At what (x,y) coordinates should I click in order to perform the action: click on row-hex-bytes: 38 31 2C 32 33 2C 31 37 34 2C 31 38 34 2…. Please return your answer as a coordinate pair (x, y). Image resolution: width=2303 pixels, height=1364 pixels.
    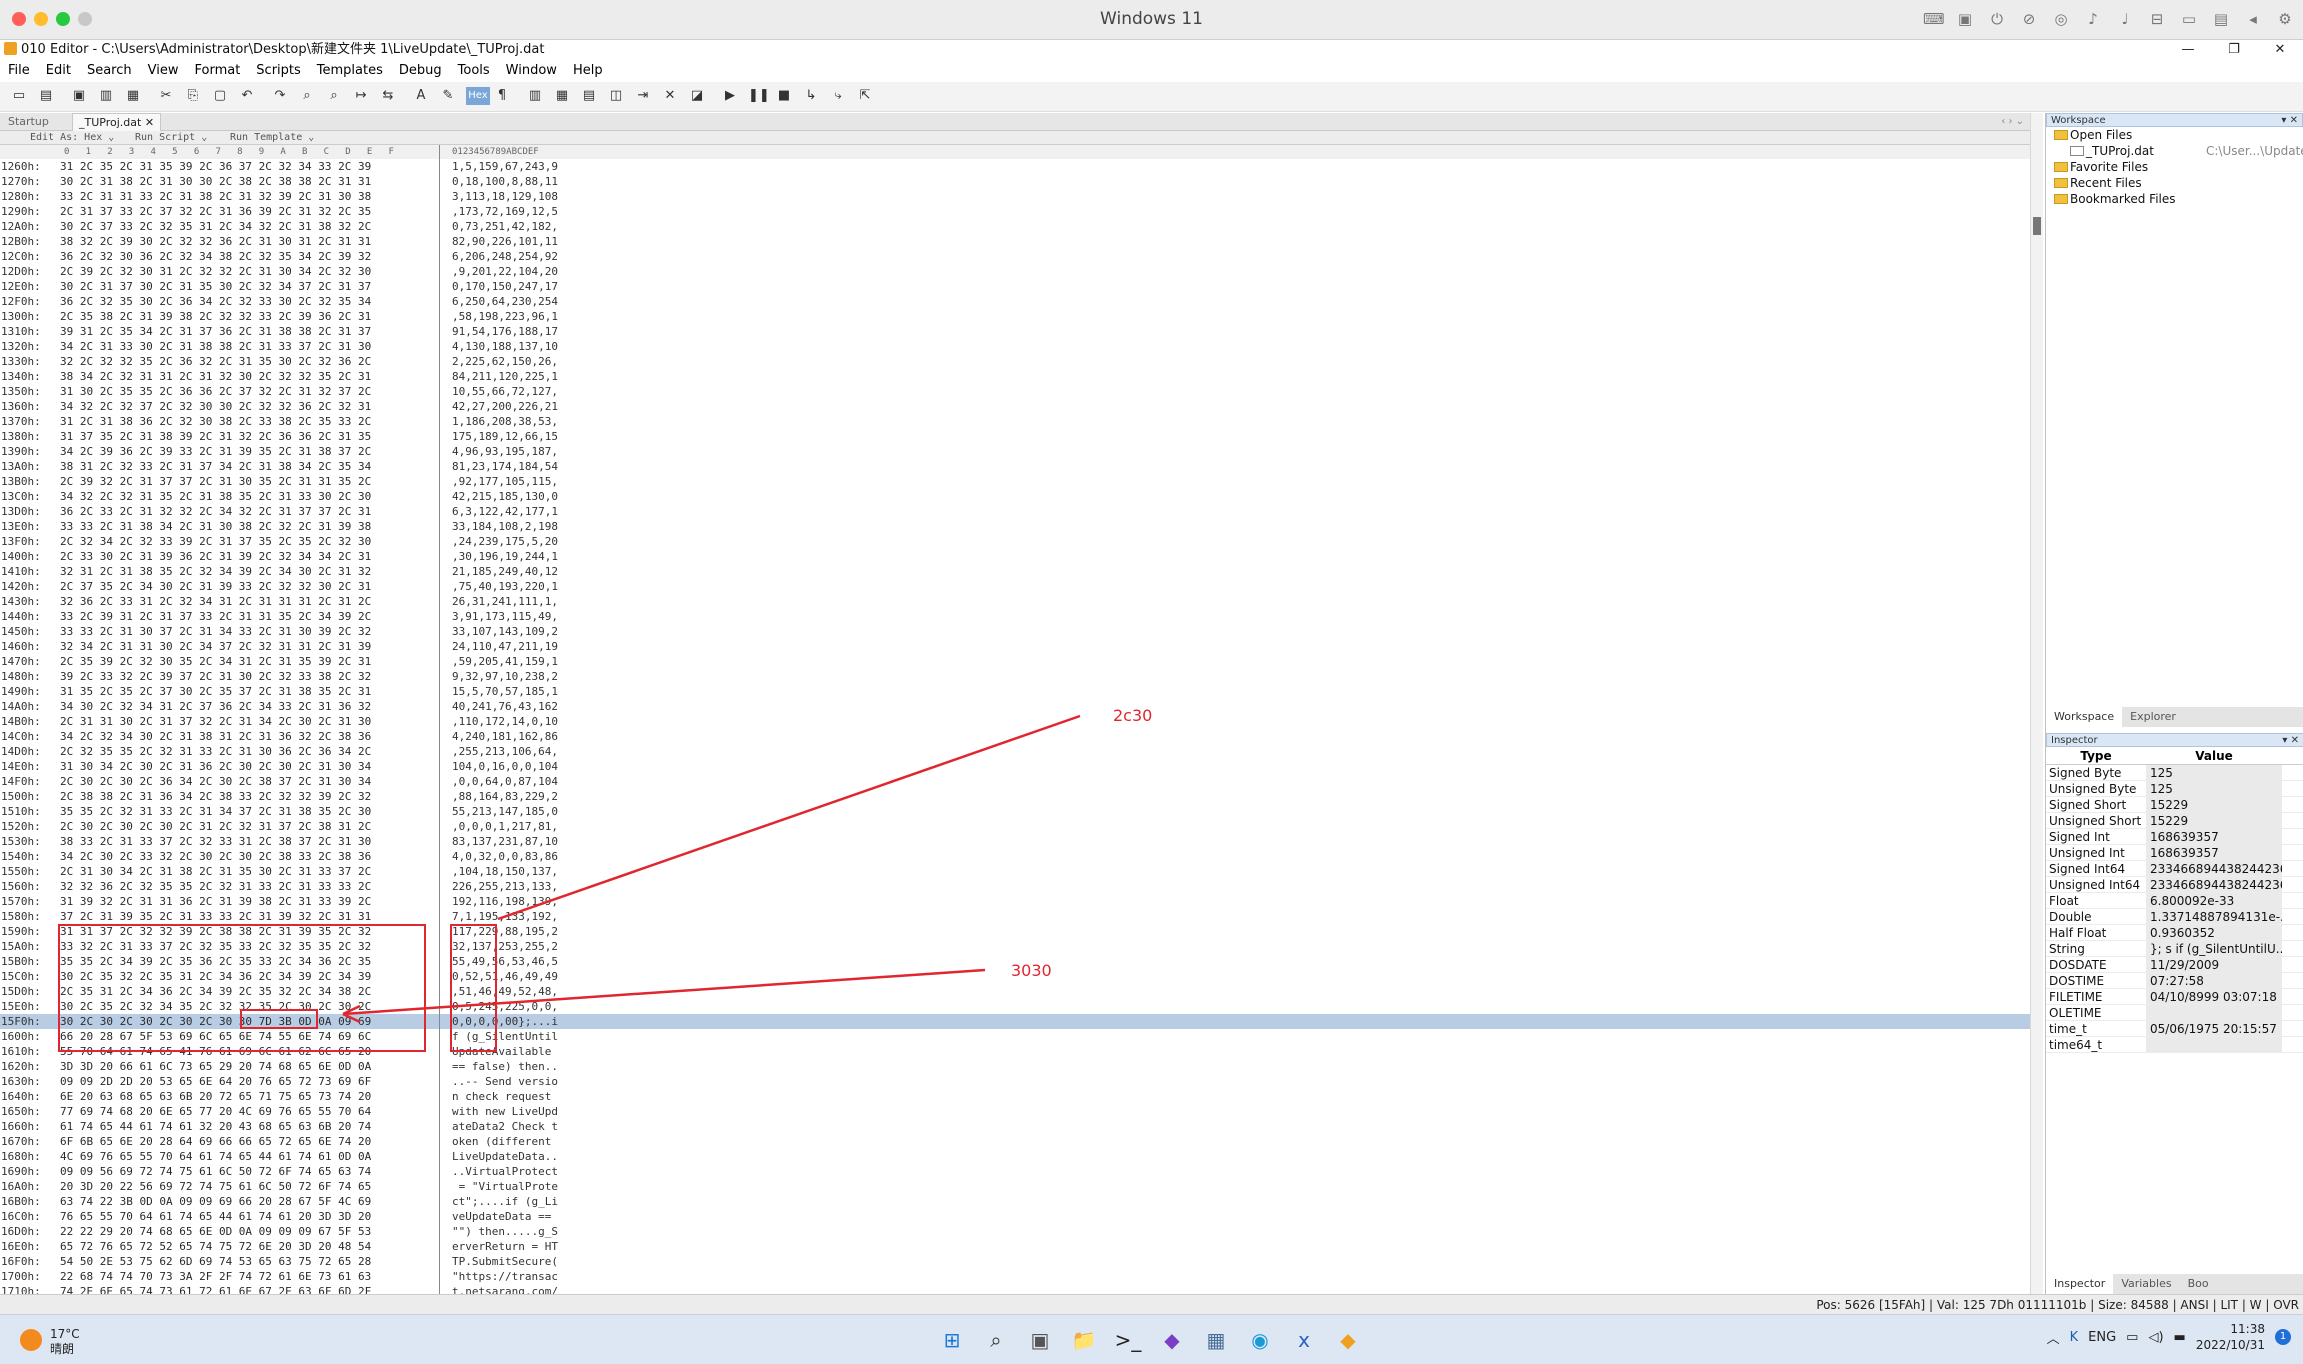
    Looking at the image, I should click on (215, 466).